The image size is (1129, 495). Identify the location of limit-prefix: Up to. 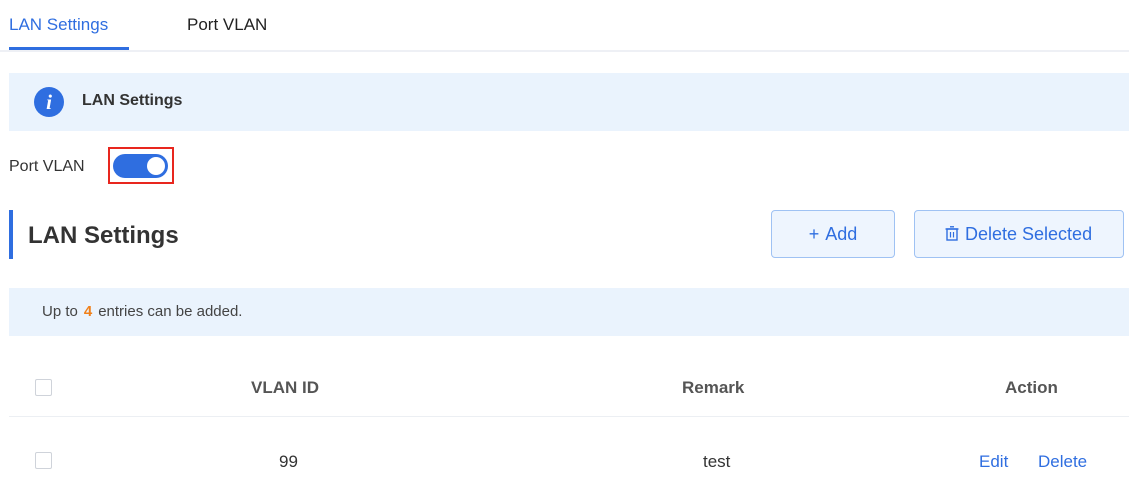
(60, 311).